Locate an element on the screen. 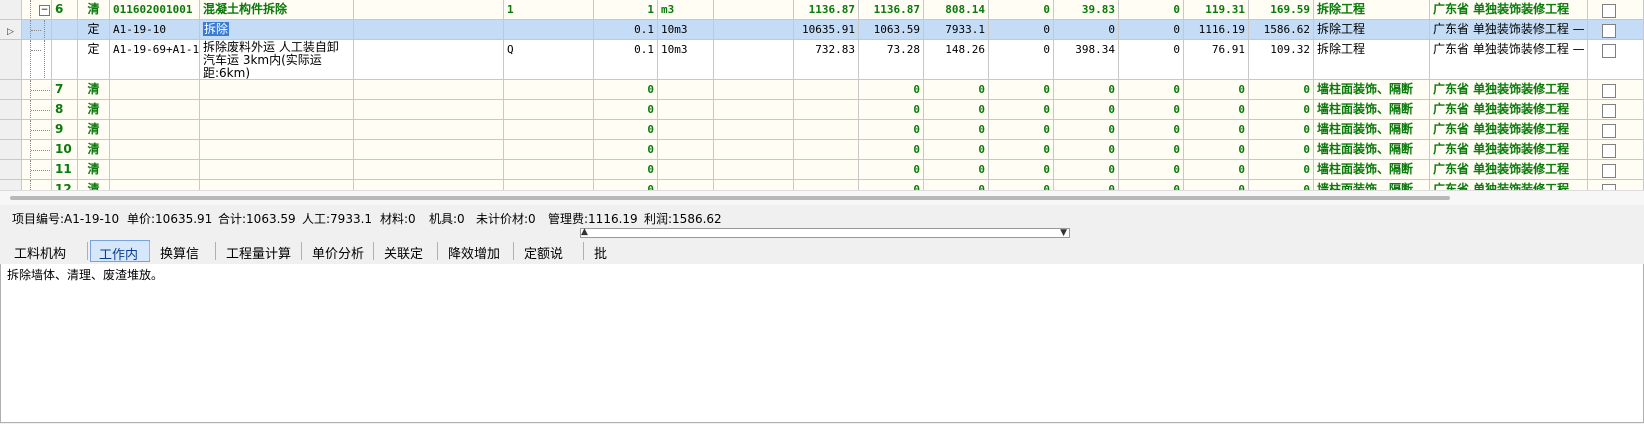 The width and height of the screenshot is (1644, 424). cell-region: 广东省 单独装饰装修工程 — is located at coordinates (1509, 60).